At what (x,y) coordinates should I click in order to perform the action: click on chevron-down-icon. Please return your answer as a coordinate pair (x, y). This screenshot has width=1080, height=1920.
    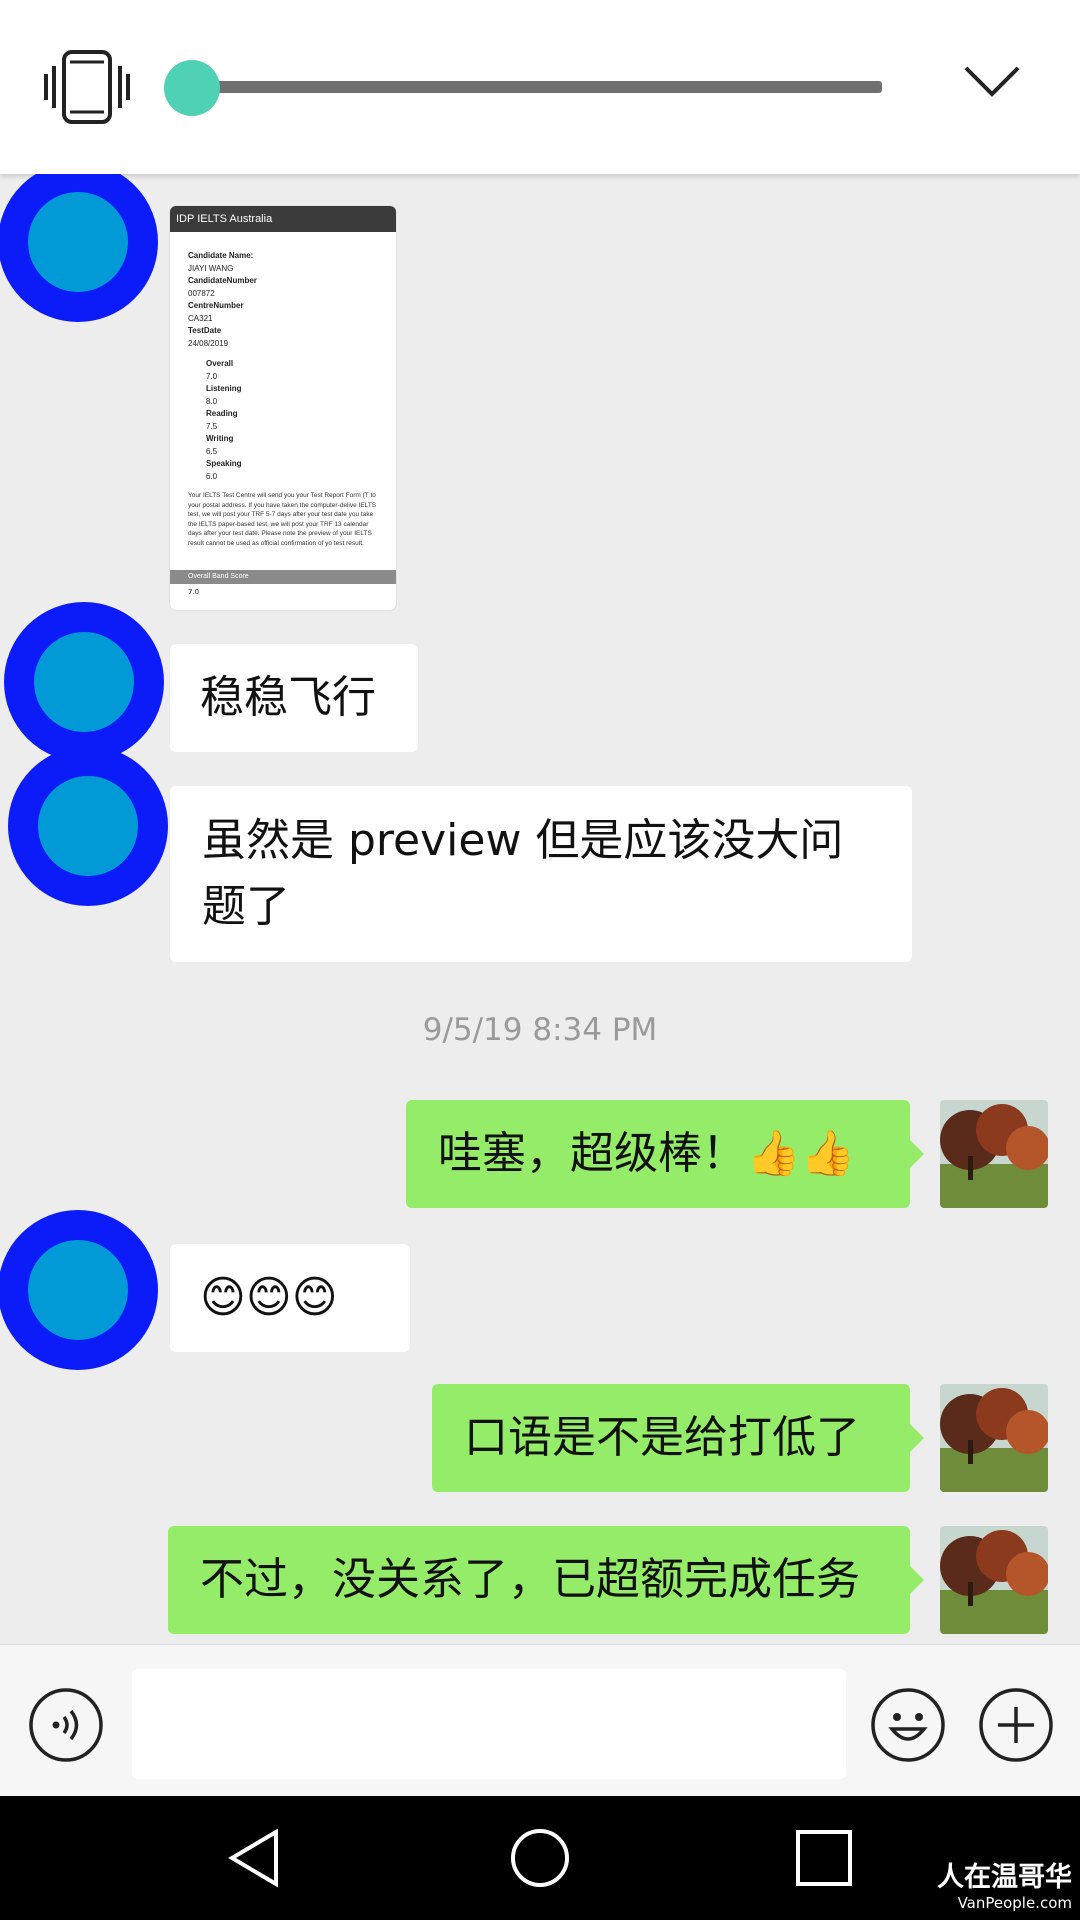
    Looking at the image, I should click on (992, 82).